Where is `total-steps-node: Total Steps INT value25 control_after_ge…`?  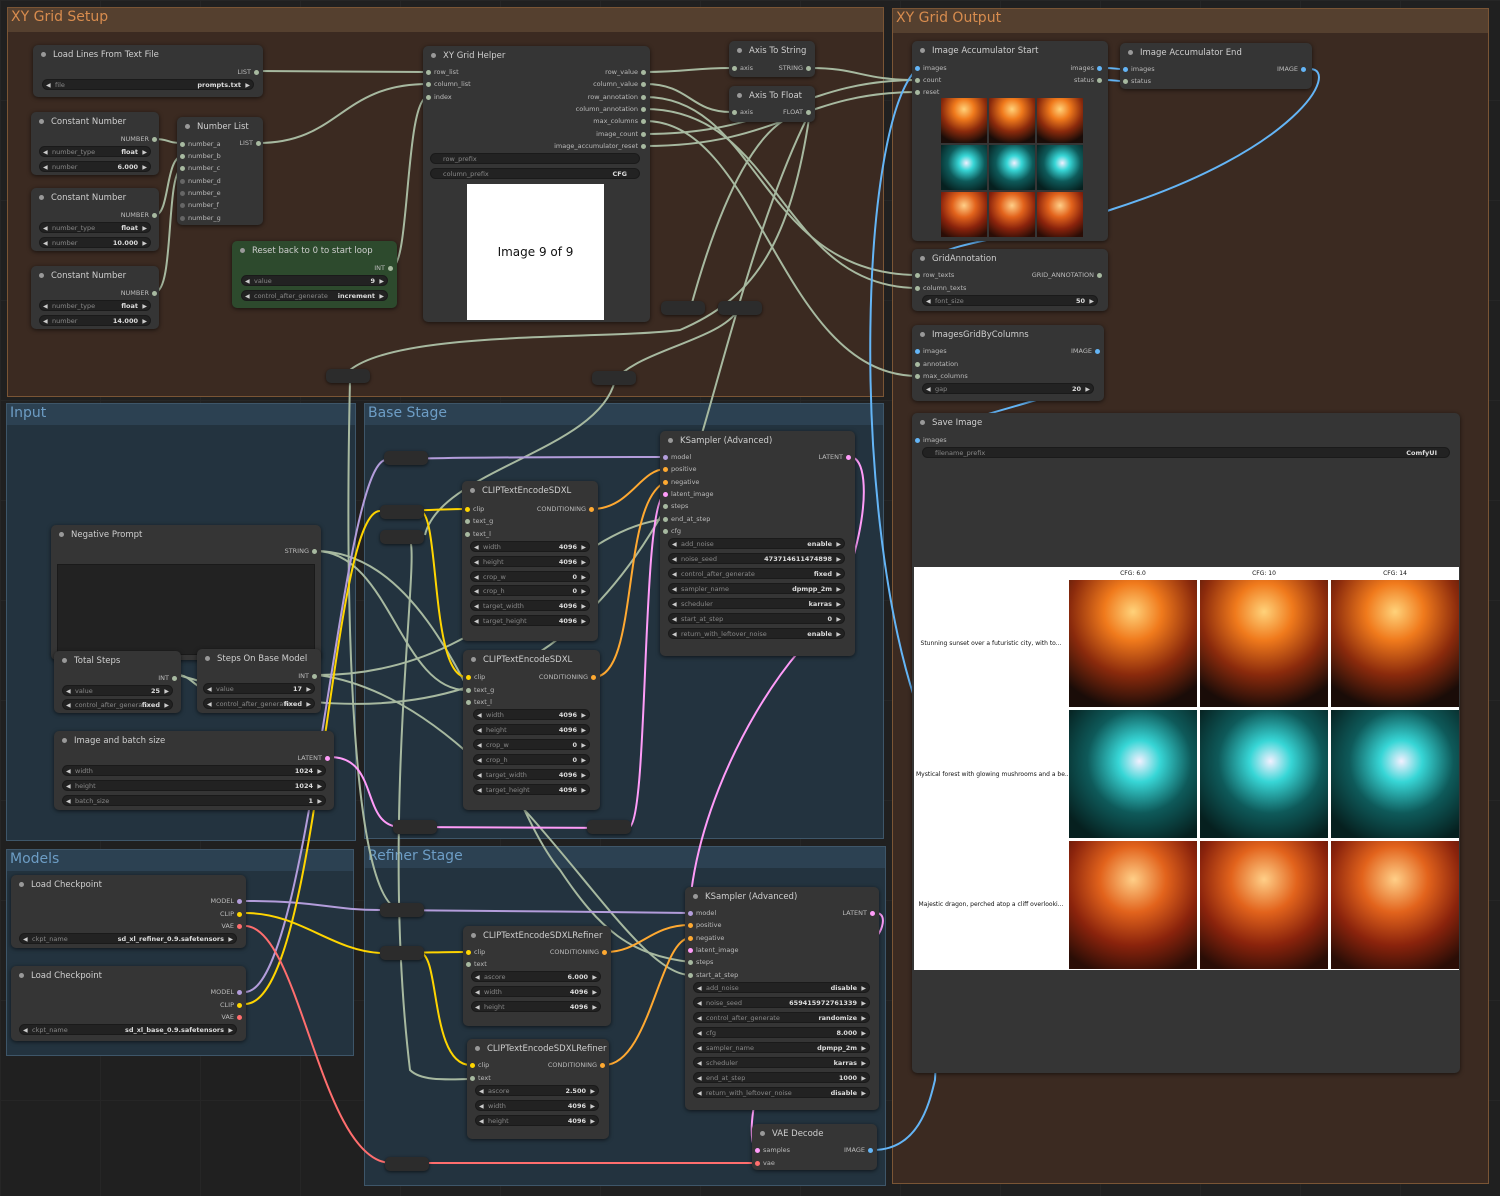
total-steps-node: Total Steps INT value25 control_after_ge… is located at coordinates (117, 682).